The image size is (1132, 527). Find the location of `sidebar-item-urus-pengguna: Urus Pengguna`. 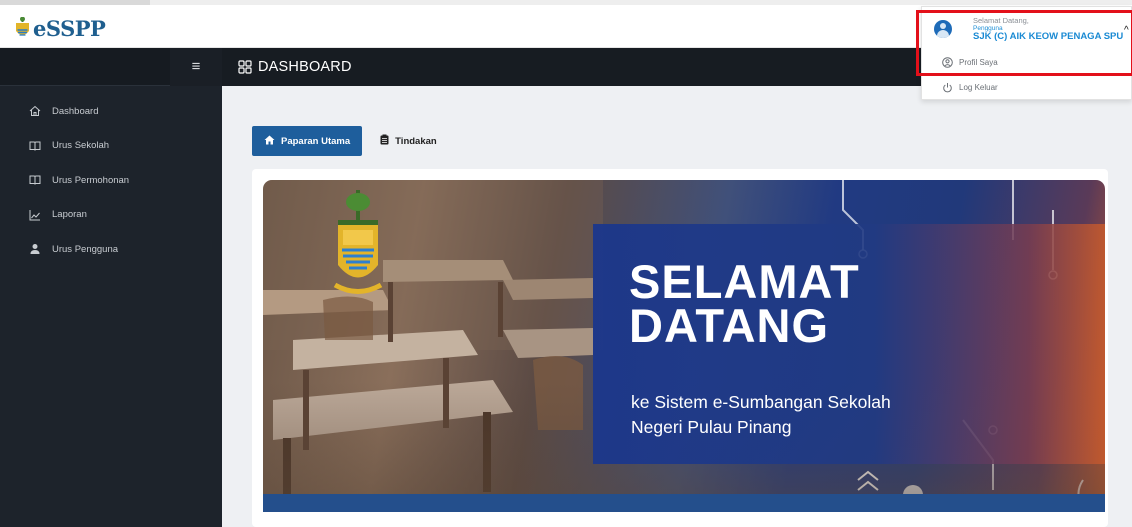

sidebar-item-urus-pengguna: Urus Pengguna is located at coordinates (111, 249).